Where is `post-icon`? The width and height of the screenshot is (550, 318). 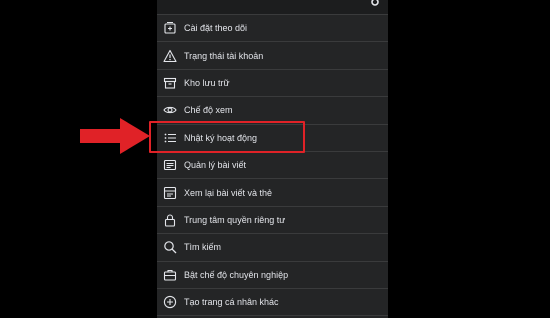
post-icon is located at coordinates (170, 165).